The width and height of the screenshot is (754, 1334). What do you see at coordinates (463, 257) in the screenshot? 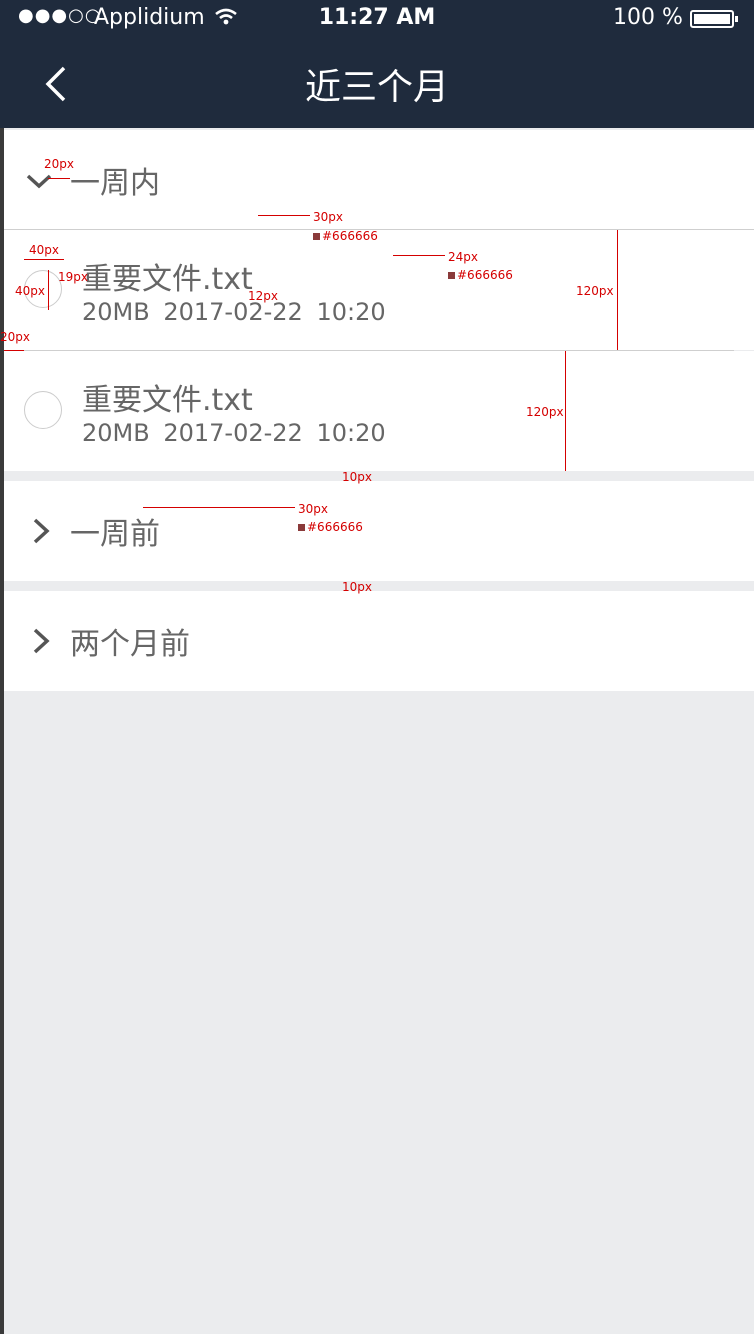
I see `annotation-label: 24px` at bounding box center [463, 257].